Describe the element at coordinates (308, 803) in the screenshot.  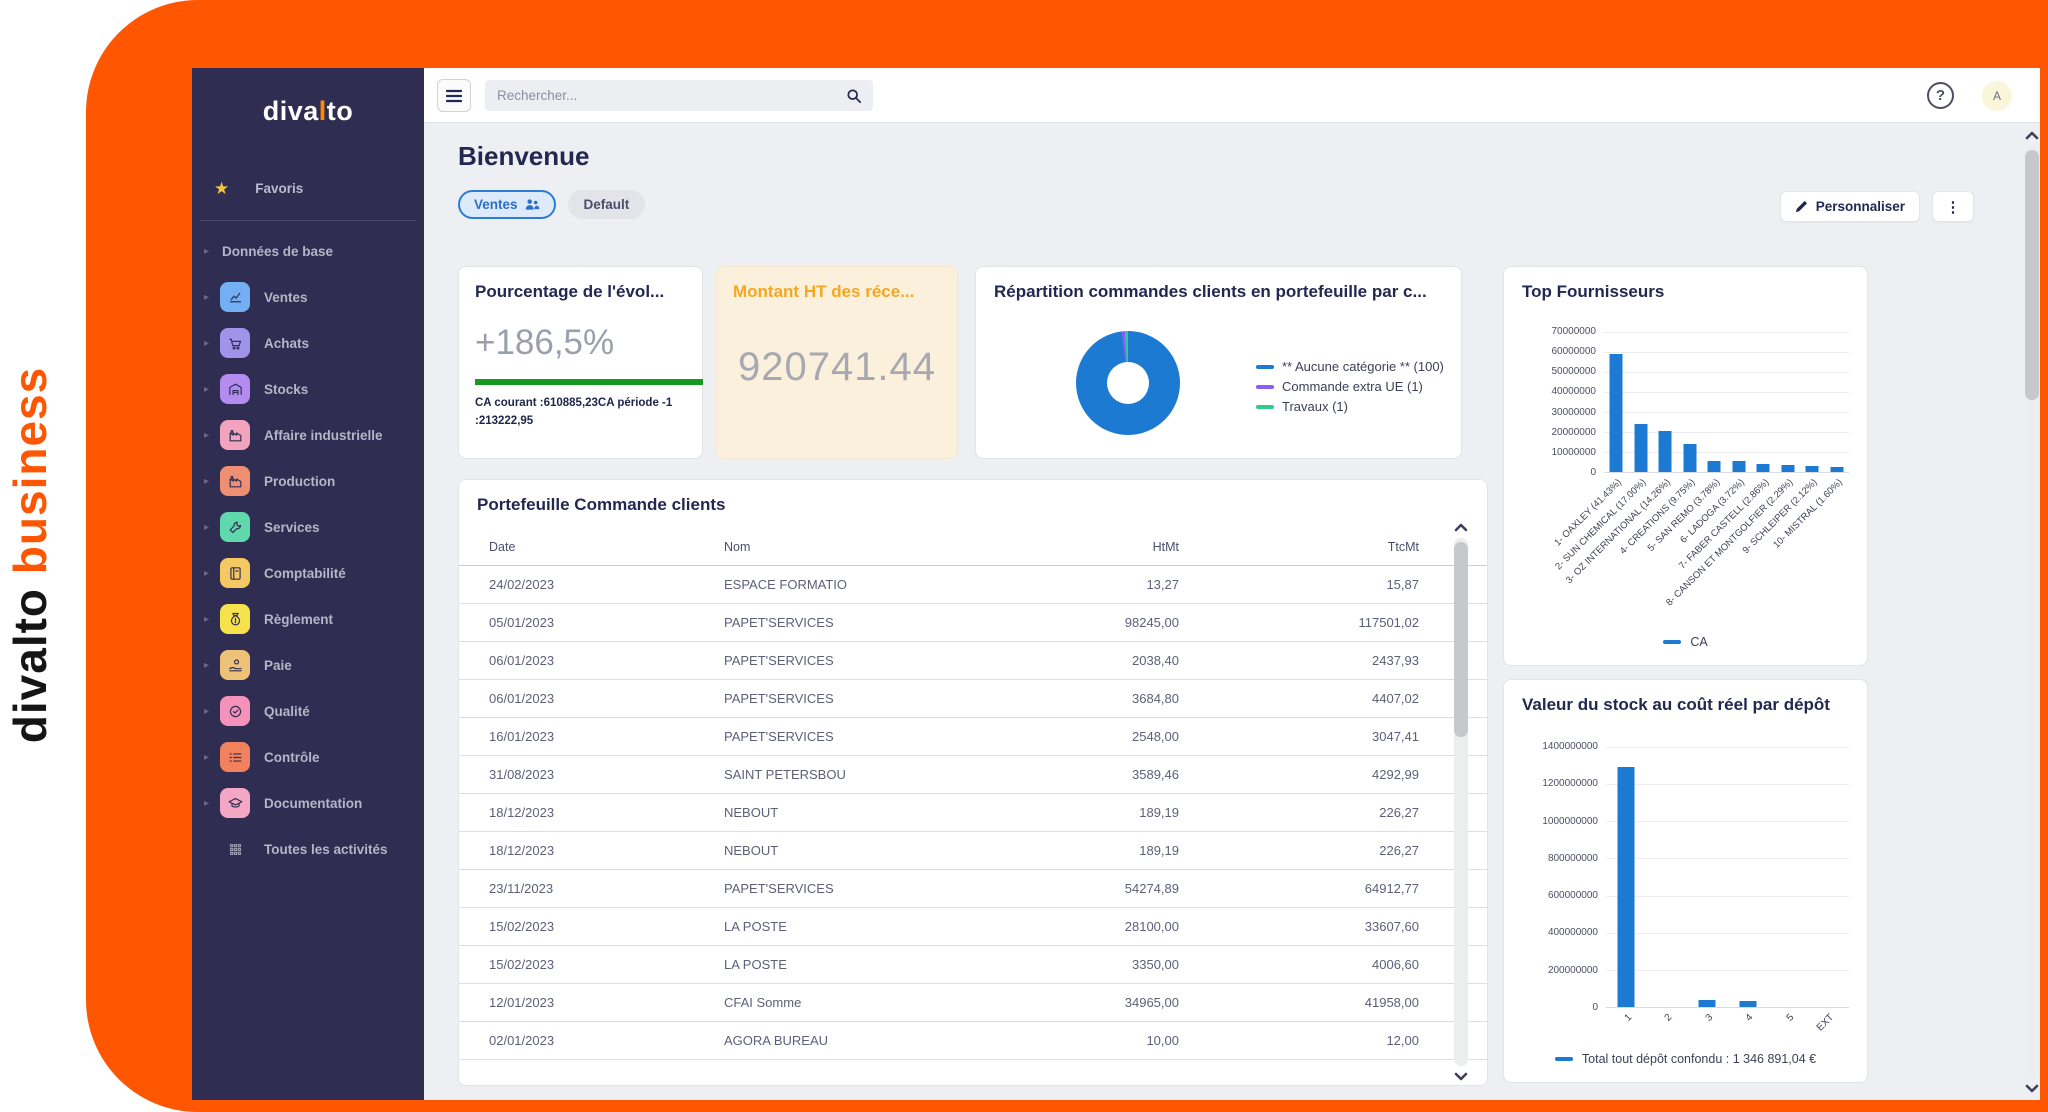
I see `sidebar-item-documentation: ▸ Documentation` at that location.